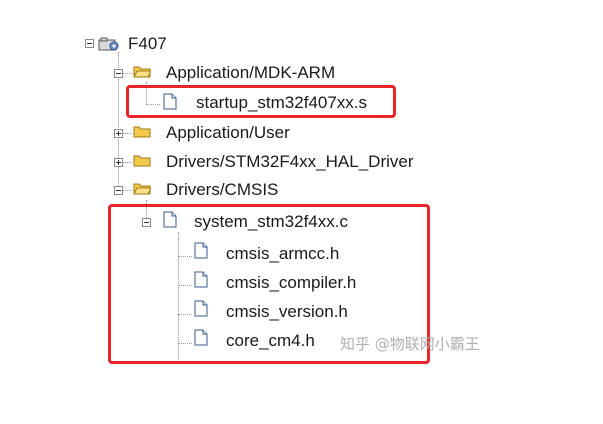  I want to click on watermark-text: 知乎 @物联网小霸王, so click(410, 344).